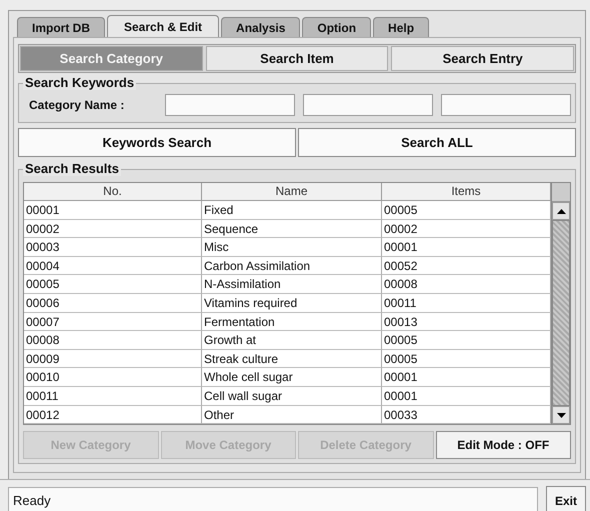 The height and width of the screenshot is (511, 590). Describe the element at coordinates (292, 359) in the screenshot. I see `table-cell: Streak culture` at that location.